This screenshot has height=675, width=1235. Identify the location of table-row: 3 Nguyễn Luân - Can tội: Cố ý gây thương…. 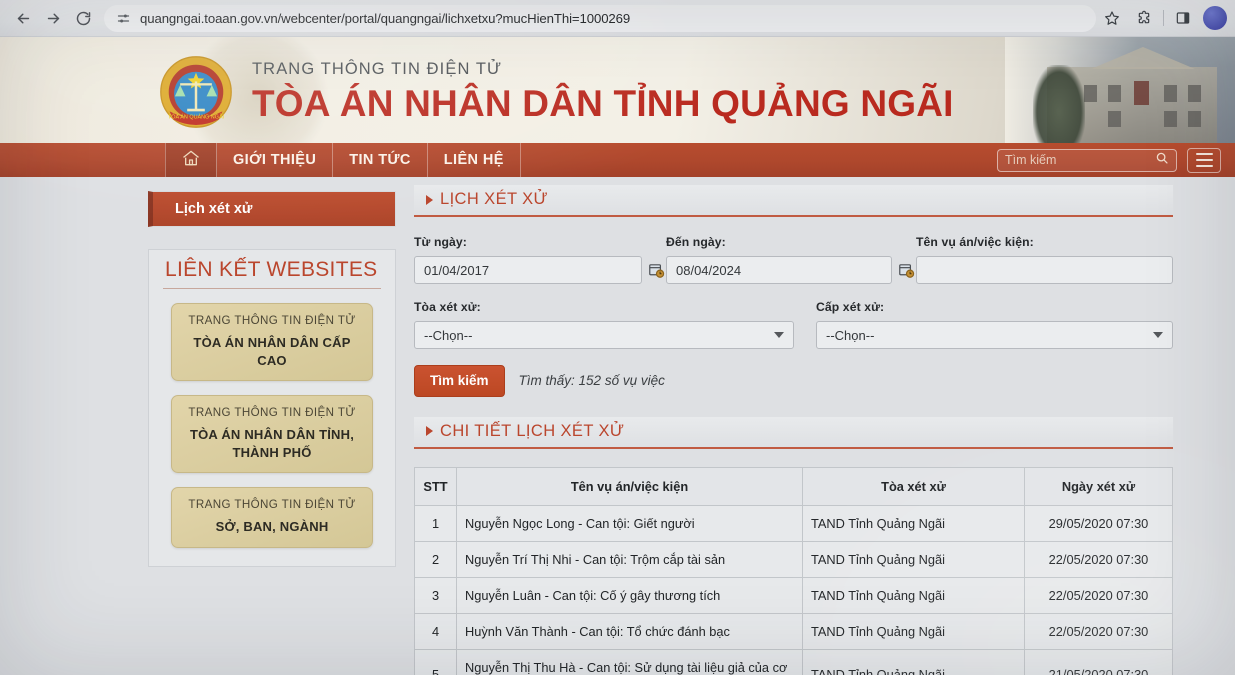
(793, 595).